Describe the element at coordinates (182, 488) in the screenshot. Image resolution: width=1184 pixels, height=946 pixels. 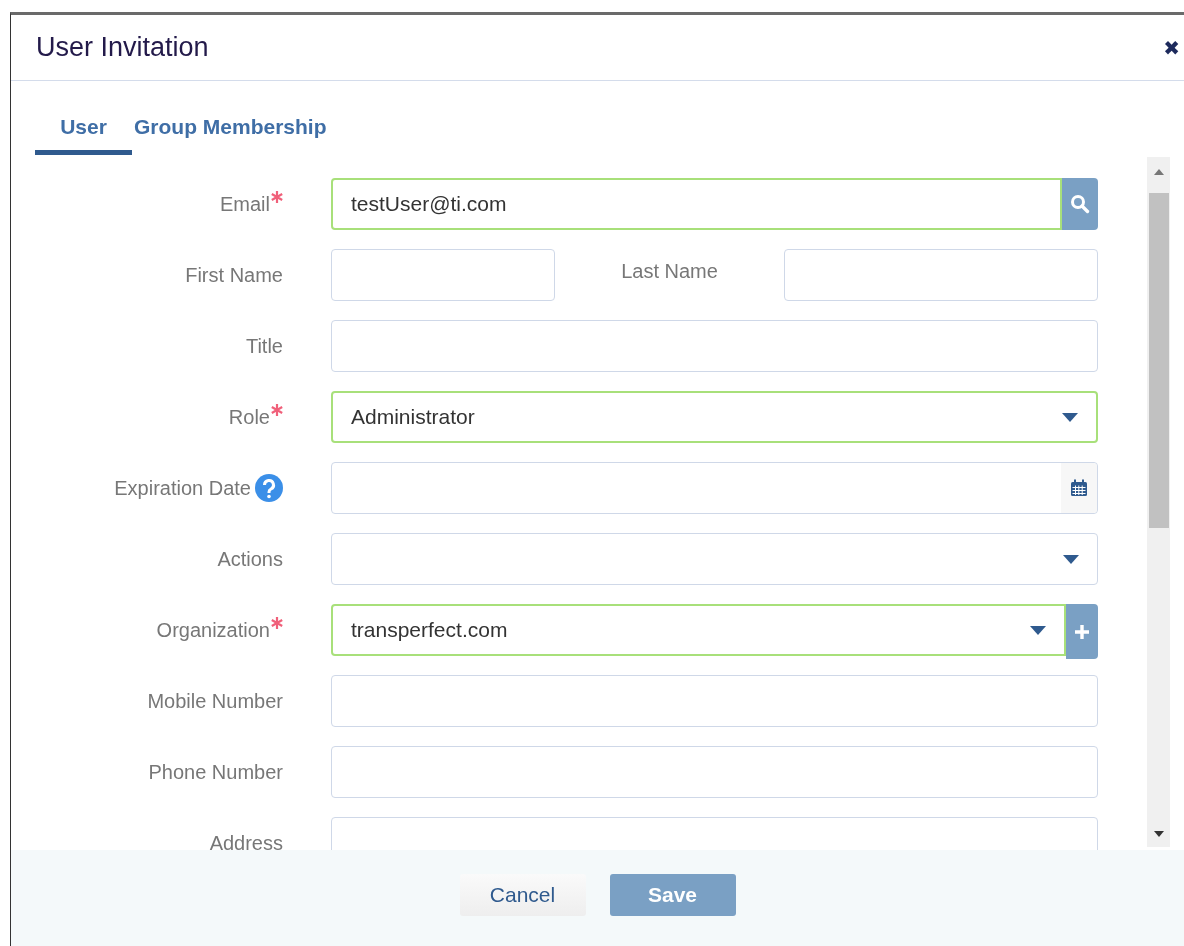
I see `field-label: Expiration Date` at that location.